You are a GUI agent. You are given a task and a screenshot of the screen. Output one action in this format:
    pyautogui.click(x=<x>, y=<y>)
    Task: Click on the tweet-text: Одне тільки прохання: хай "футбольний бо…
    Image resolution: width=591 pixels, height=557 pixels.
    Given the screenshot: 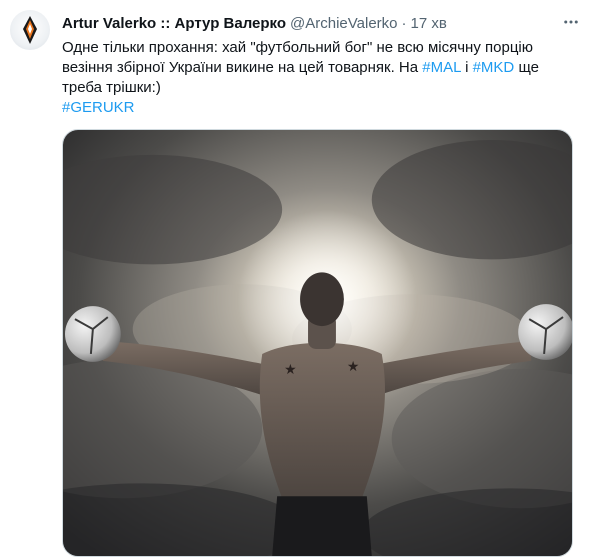 What is the action you would take?
    pyautogui.click(x=322, y=78)
    